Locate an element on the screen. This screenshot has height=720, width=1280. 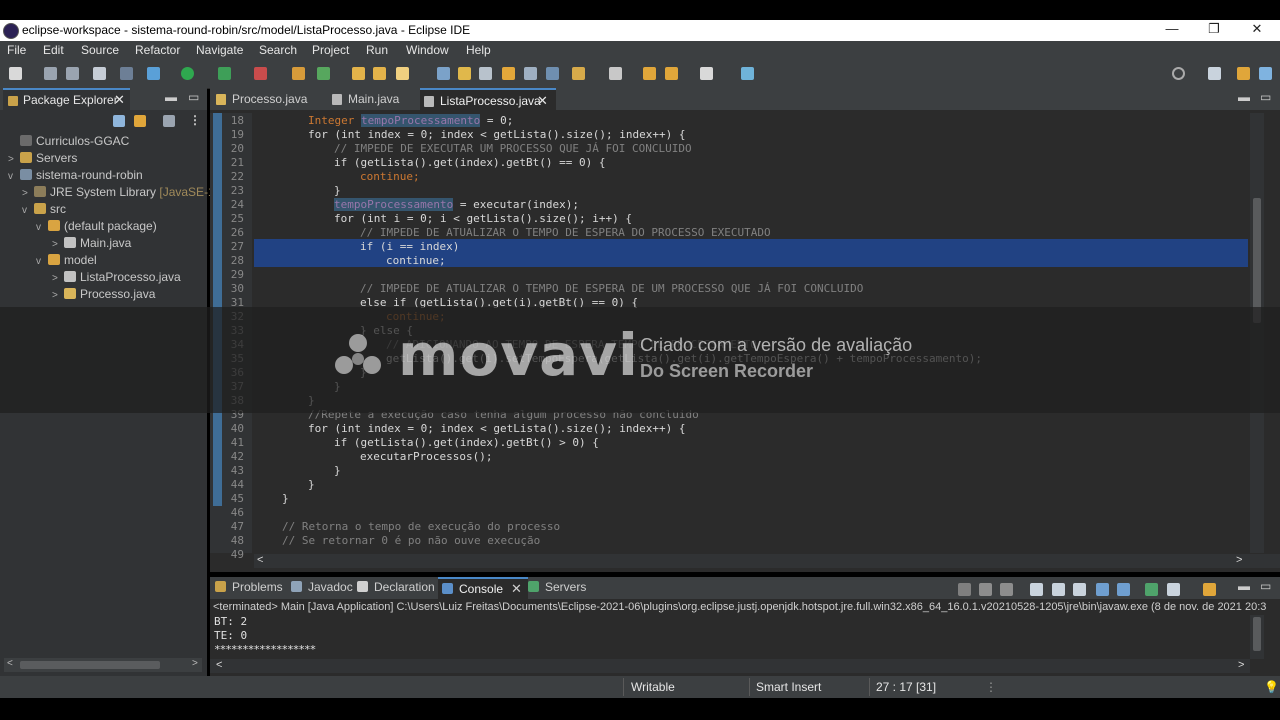
external-tools-icon is located at coordinates (260, 73).